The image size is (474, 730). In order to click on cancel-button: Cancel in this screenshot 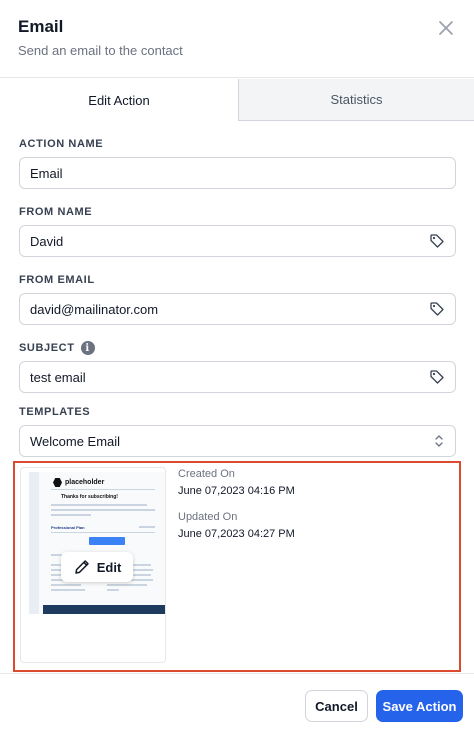, I will do `click(336, 706)`.